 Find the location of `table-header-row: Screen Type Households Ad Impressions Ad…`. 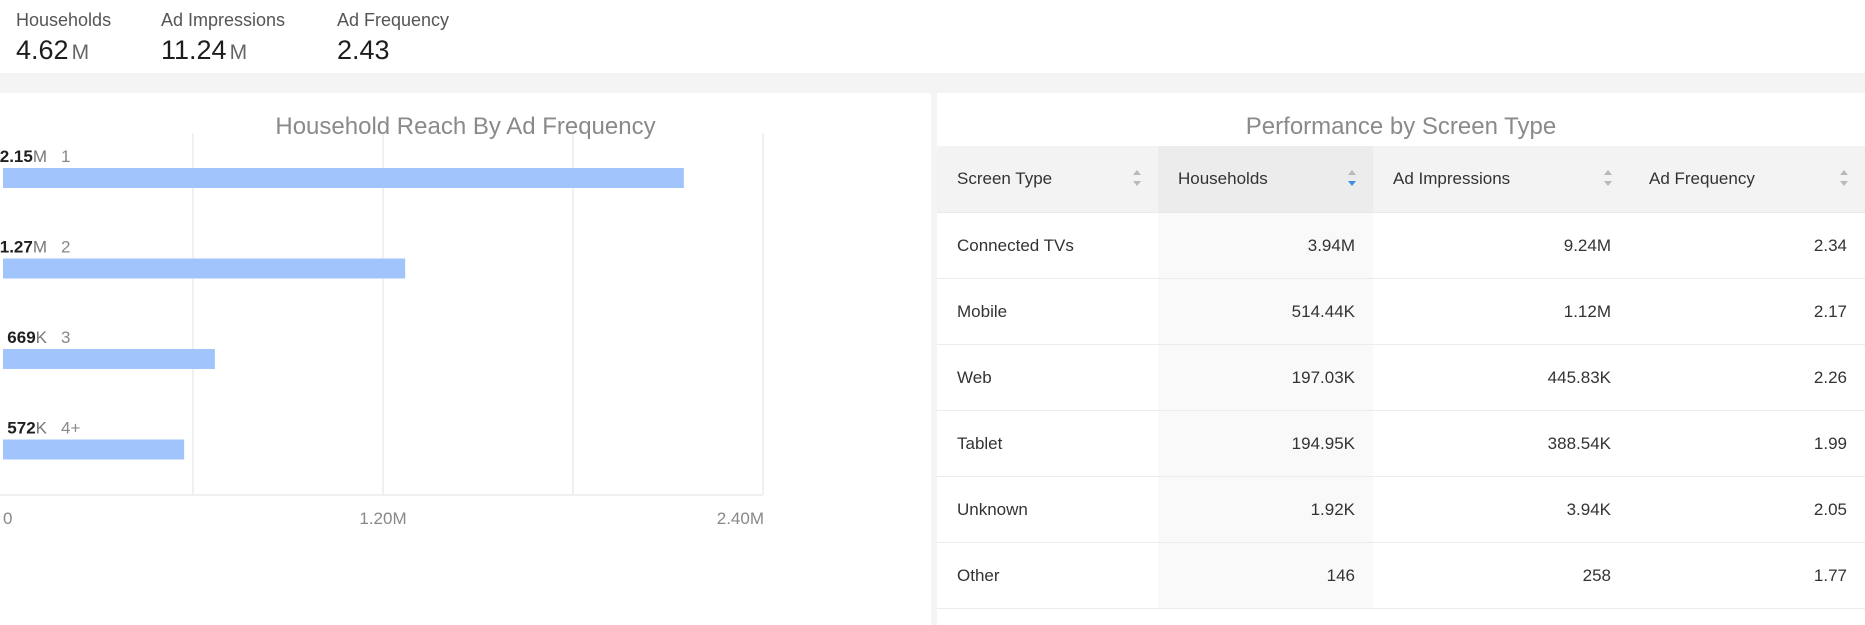

table-header-row: Screen Type Households Ad Impressions Ad… is located at coordinates (1401, 179).